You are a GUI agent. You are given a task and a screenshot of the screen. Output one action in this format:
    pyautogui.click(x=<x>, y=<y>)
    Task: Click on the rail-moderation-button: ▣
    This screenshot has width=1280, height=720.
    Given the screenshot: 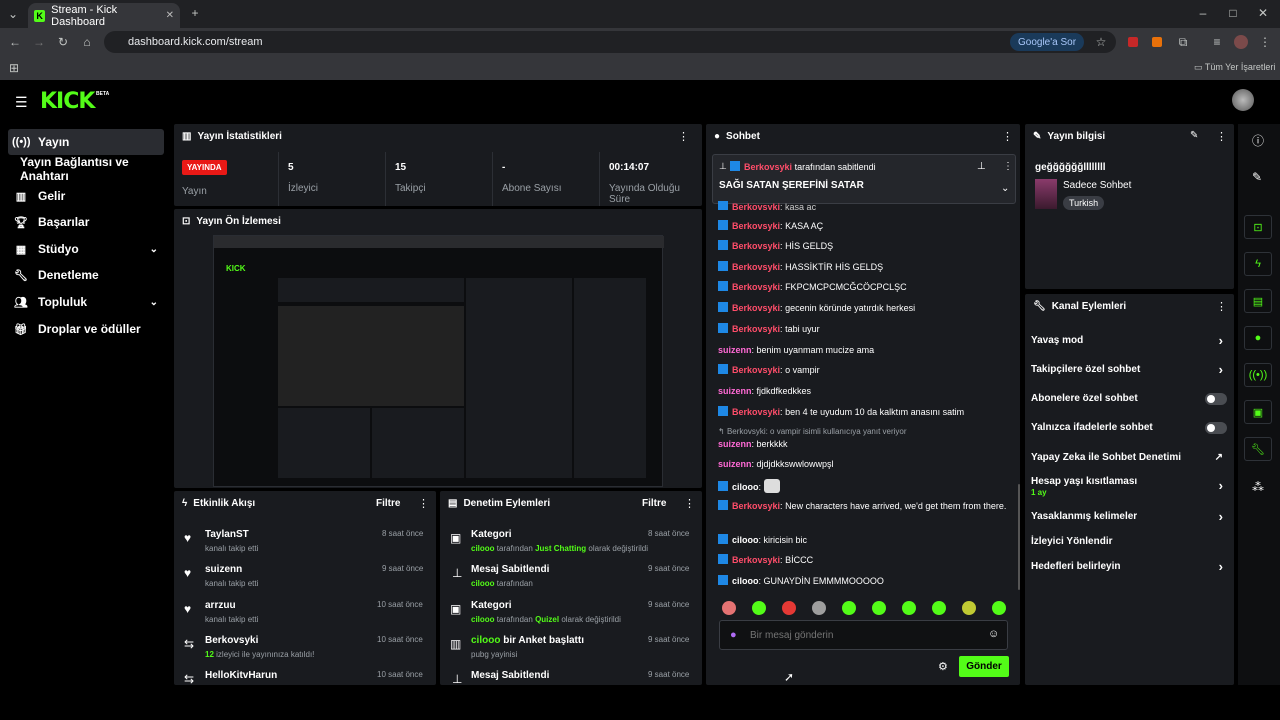 What is the action you would take?
    pyautogui.click(x=1258, y=412)
    